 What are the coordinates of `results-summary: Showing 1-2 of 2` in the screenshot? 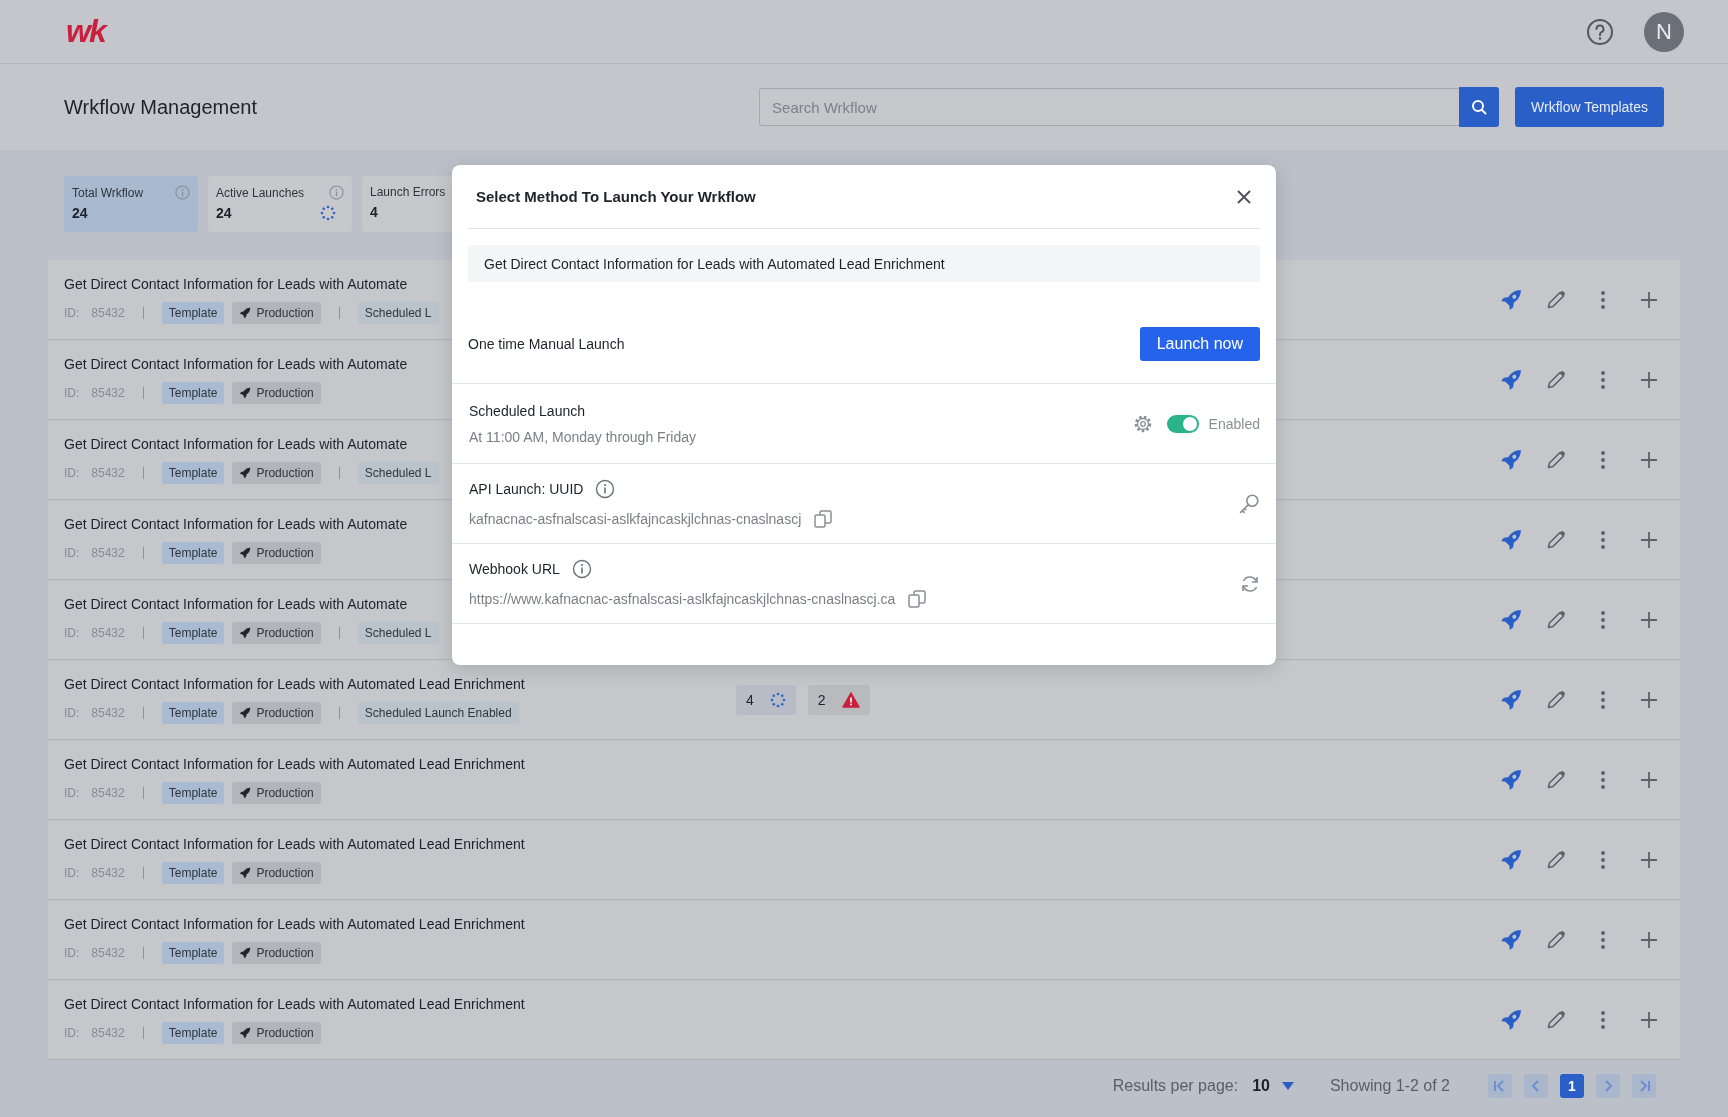 It's located at (1389, 1086).